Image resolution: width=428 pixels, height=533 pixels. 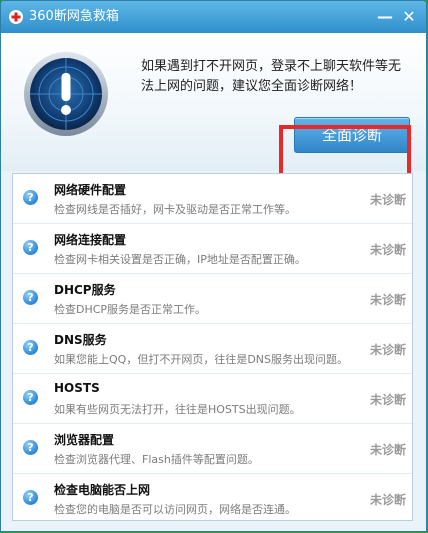 What do you see at coordinates (175, 209) in the screenshot?
I see `item-description: 检查网线是否插好，网卡及驱动是否正常工作等。` at bounding box center [175, 209].